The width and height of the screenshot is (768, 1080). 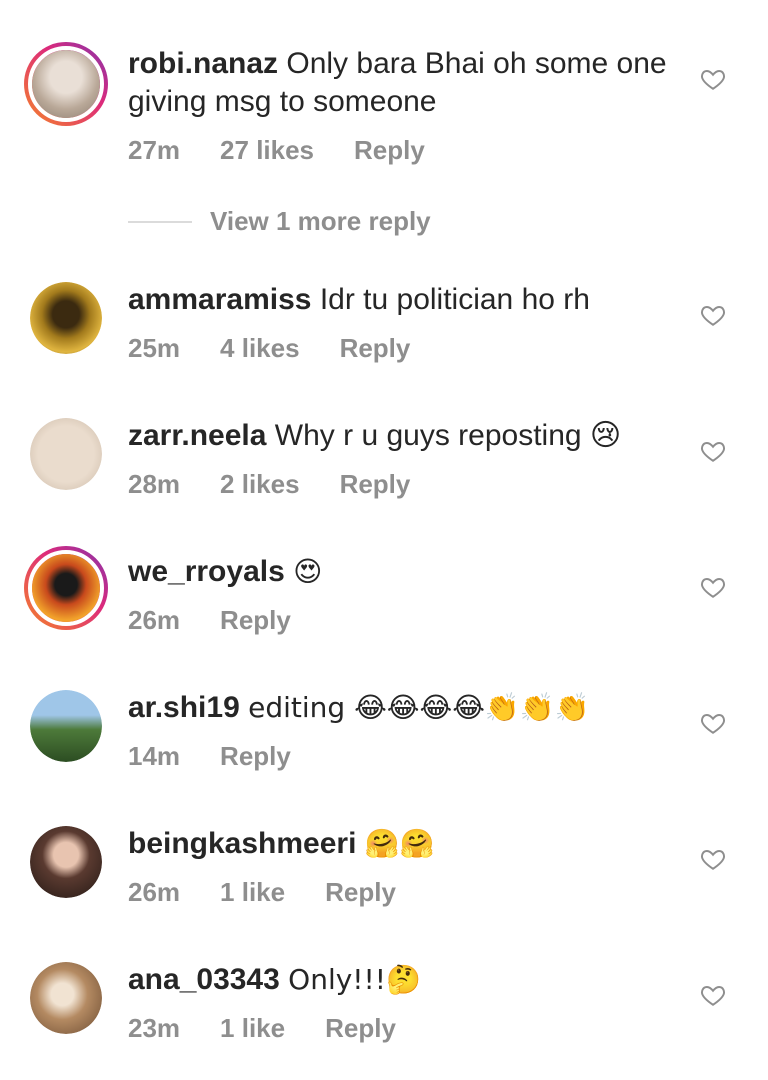 What do you see at coordinates (320, 221) in the screenshot?
I see `view-more-replies-label: View 1 more reply` at bounding box center [320, 221].